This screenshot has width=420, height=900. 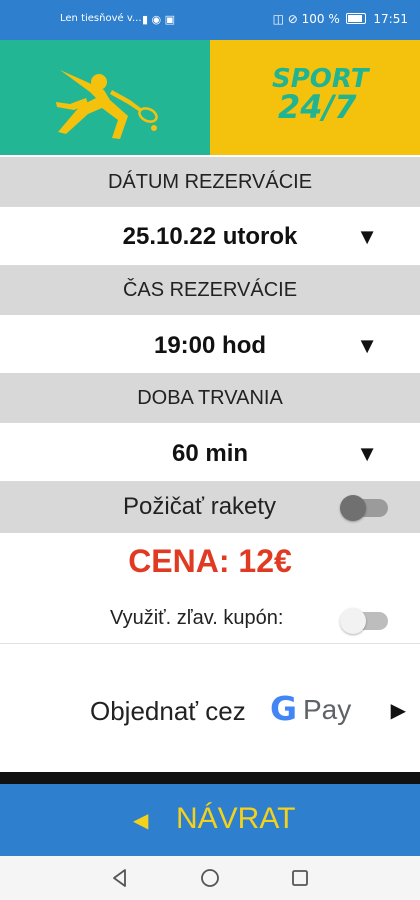 What do you see at coordinates (398, 711) in the screenshot?
I see `play-arrow-icon: ▶` at bounding box center [398, 711].